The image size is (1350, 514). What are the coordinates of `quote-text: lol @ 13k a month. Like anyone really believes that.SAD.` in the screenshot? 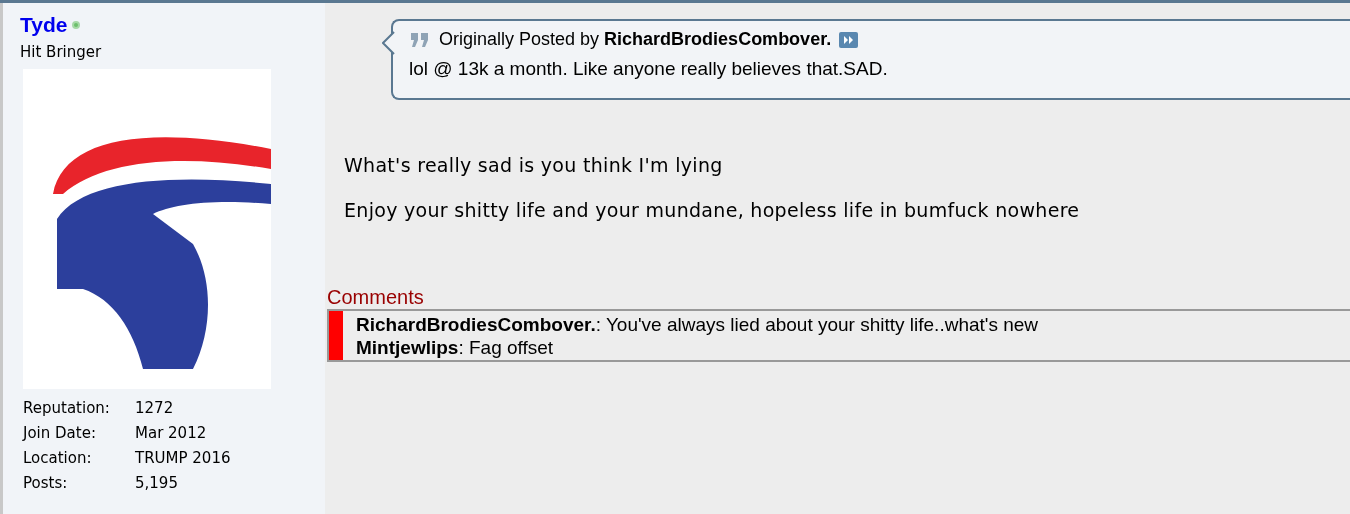 It's located at (649, 69).